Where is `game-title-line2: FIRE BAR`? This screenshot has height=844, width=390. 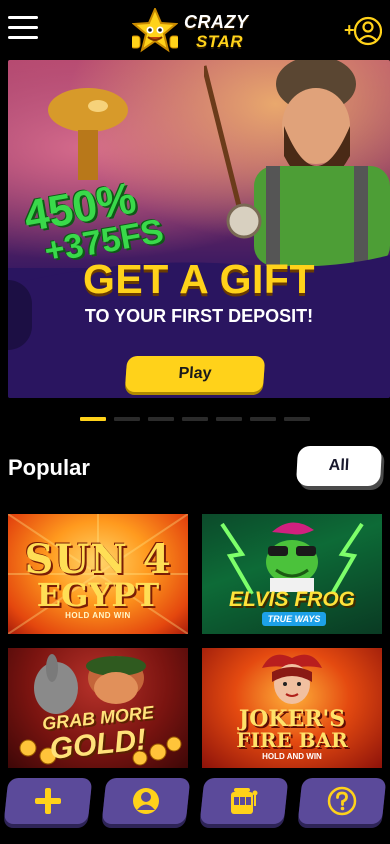 game-title-line2: FIRE BAR is located at coordinates (292, 740).